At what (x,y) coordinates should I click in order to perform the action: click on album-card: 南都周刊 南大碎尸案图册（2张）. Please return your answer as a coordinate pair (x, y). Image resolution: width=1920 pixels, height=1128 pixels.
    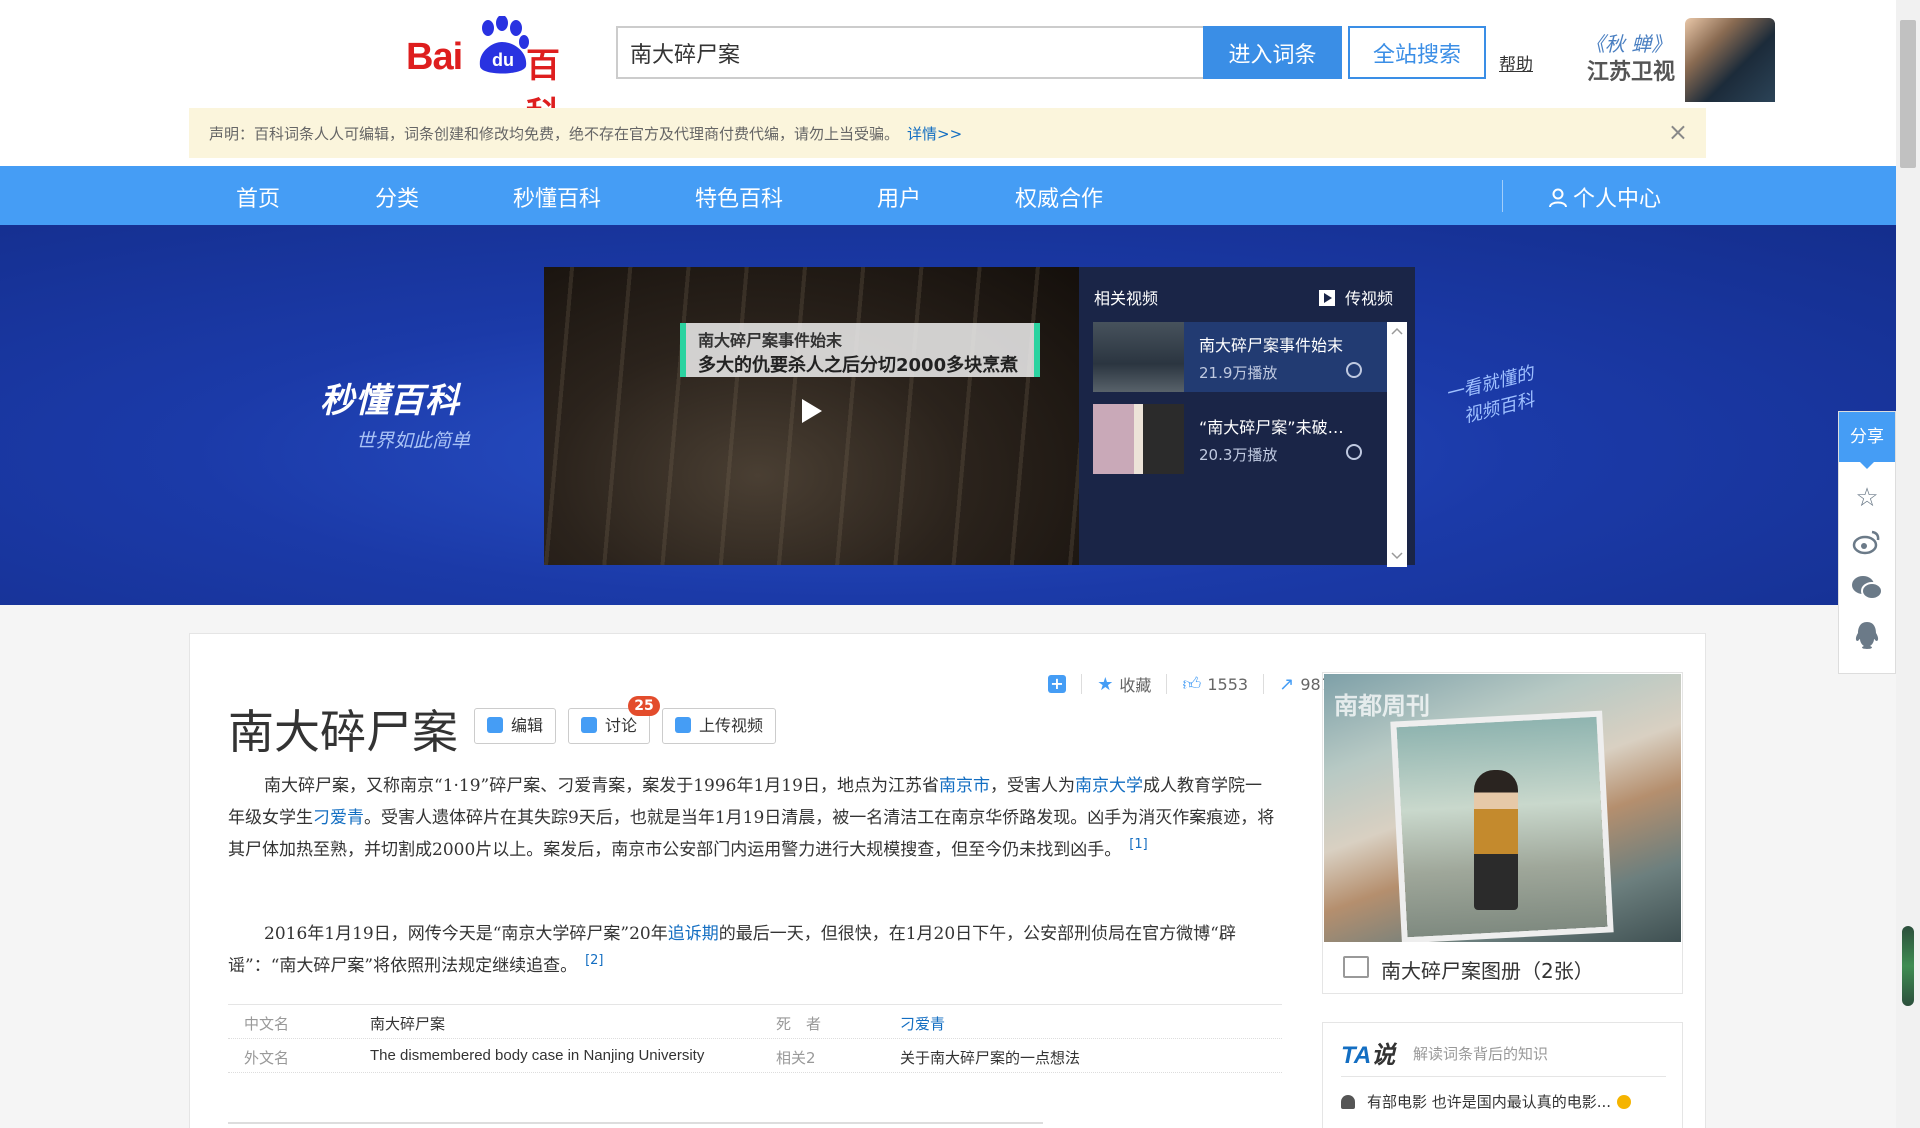
    Looking at the image, I should click on (1502, 833).